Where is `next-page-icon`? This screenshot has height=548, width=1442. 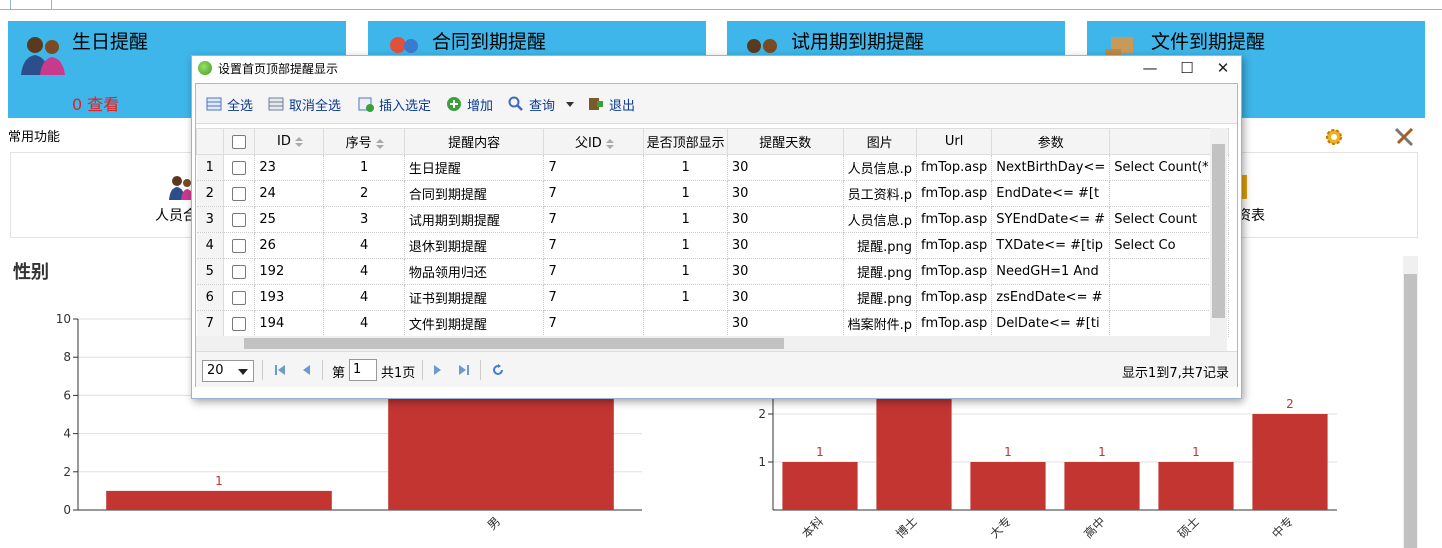
next-page-icon is located at coordinates (438, 370).